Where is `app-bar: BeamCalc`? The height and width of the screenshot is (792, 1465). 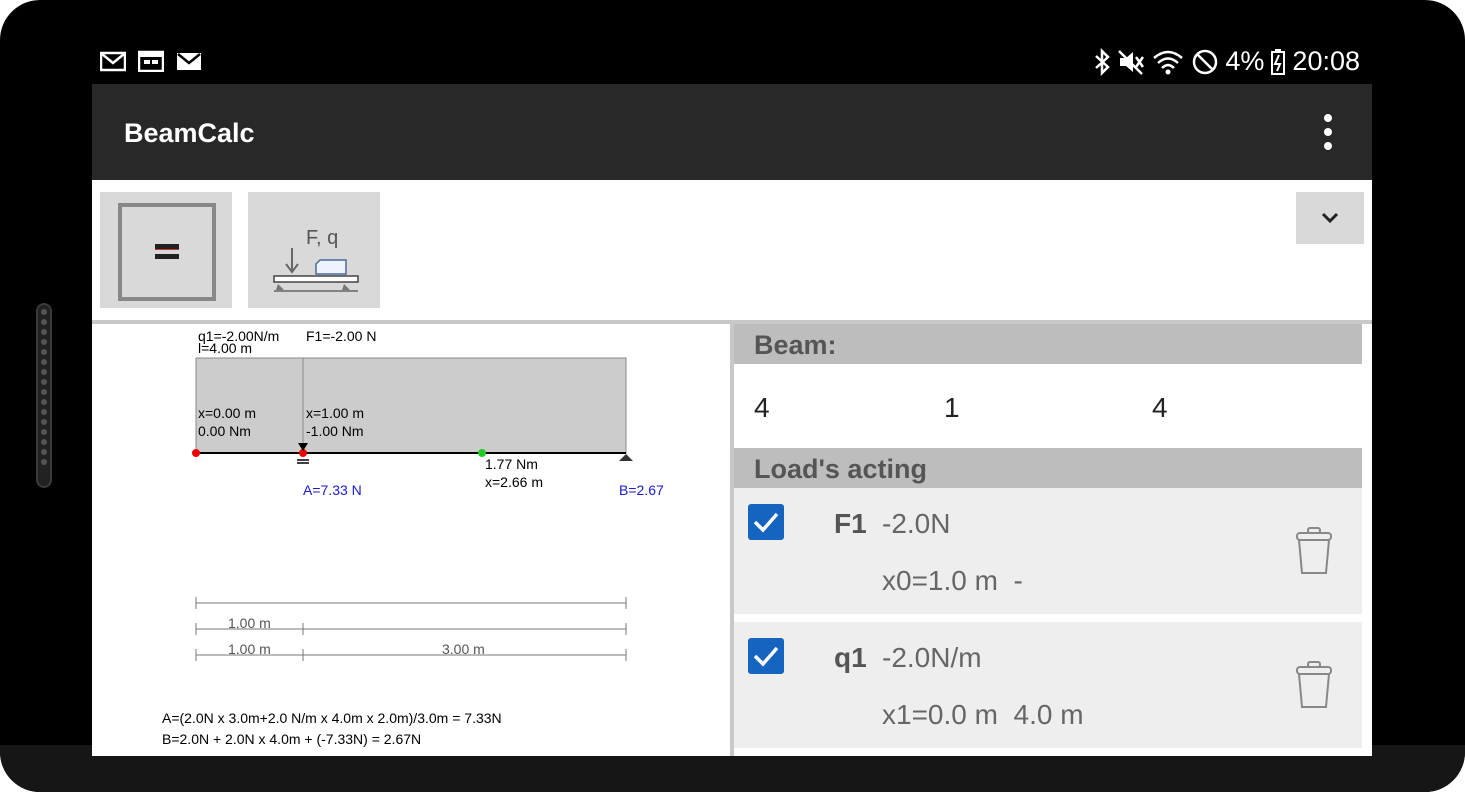
app-bar: BeamCalc is located at coordinates (732, 132).